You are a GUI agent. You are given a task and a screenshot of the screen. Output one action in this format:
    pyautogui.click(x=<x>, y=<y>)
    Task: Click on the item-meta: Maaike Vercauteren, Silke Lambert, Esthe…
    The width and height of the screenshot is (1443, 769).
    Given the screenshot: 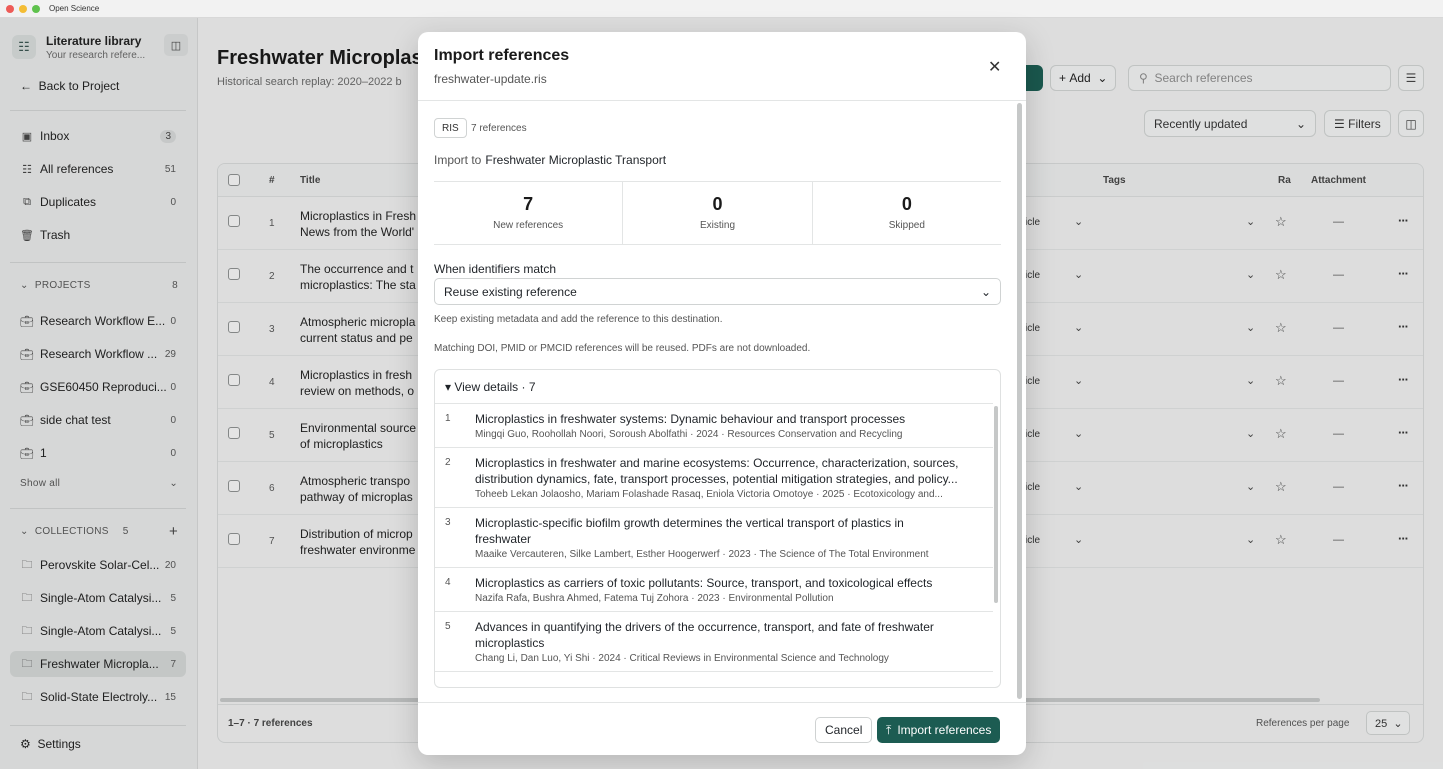 What is the action you would take?
    pyautogui.click(x=702, y=554)
    